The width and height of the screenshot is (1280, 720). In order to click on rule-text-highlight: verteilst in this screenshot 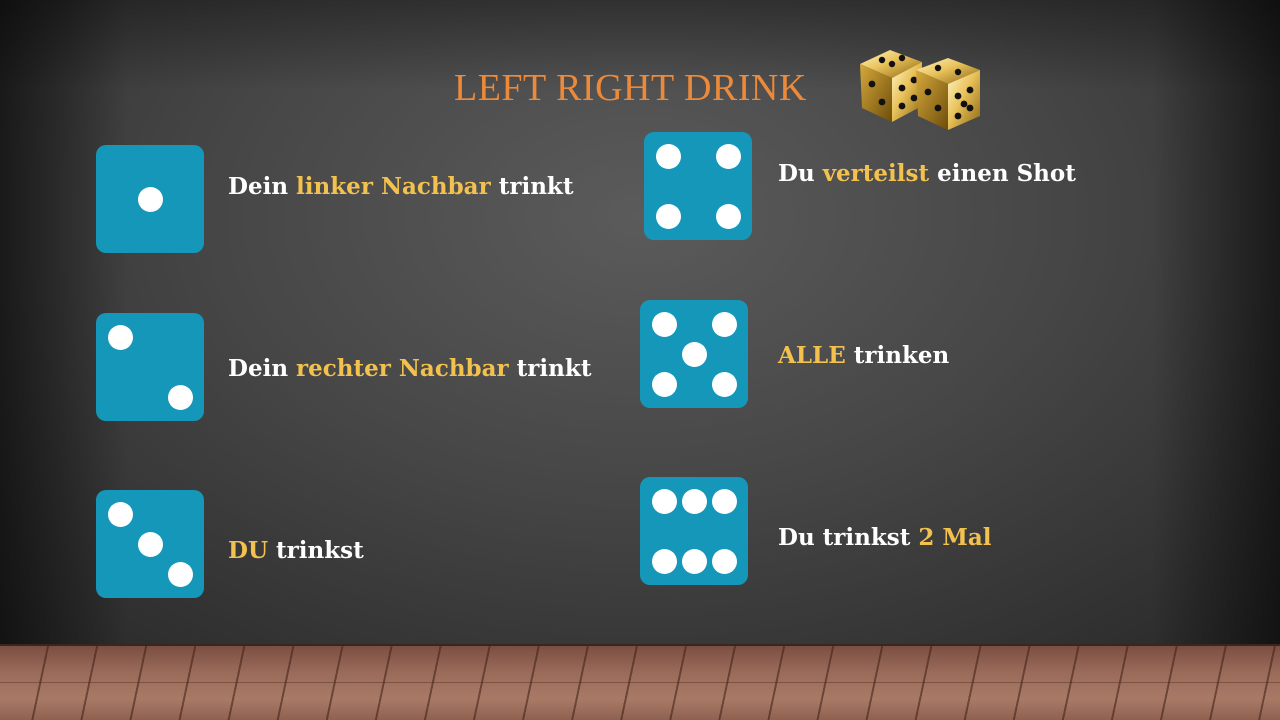, I will do `click(876, 173)`.